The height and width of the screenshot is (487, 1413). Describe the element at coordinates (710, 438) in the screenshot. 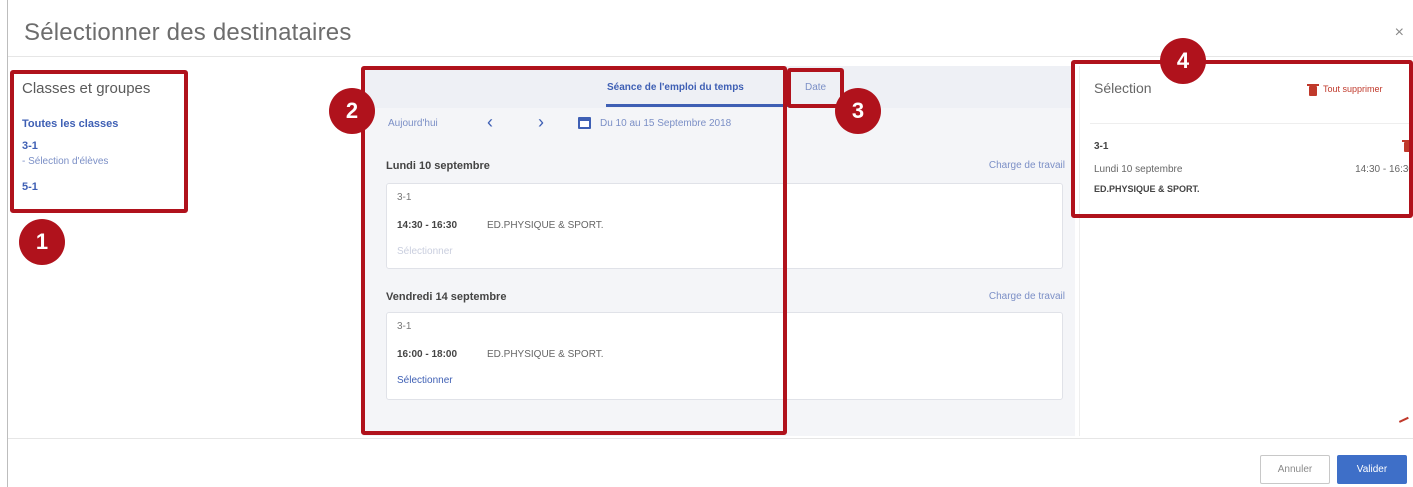

I see `divider` at that location.